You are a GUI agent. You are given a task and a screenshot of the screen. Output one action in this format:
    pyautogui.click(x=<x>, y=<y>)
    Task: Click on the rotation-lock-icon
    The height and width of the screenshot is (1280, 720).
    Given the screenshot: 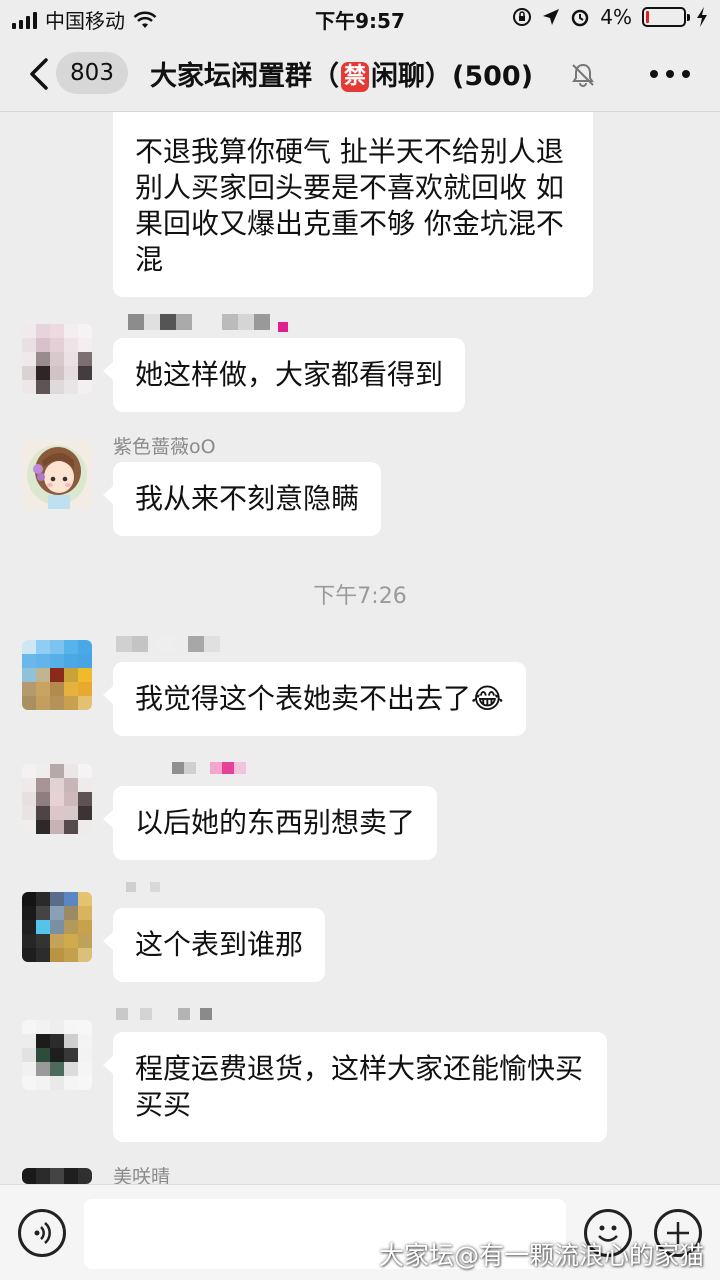 What is the action you would take?
    pyautogui.click(x=522, y=17)
    